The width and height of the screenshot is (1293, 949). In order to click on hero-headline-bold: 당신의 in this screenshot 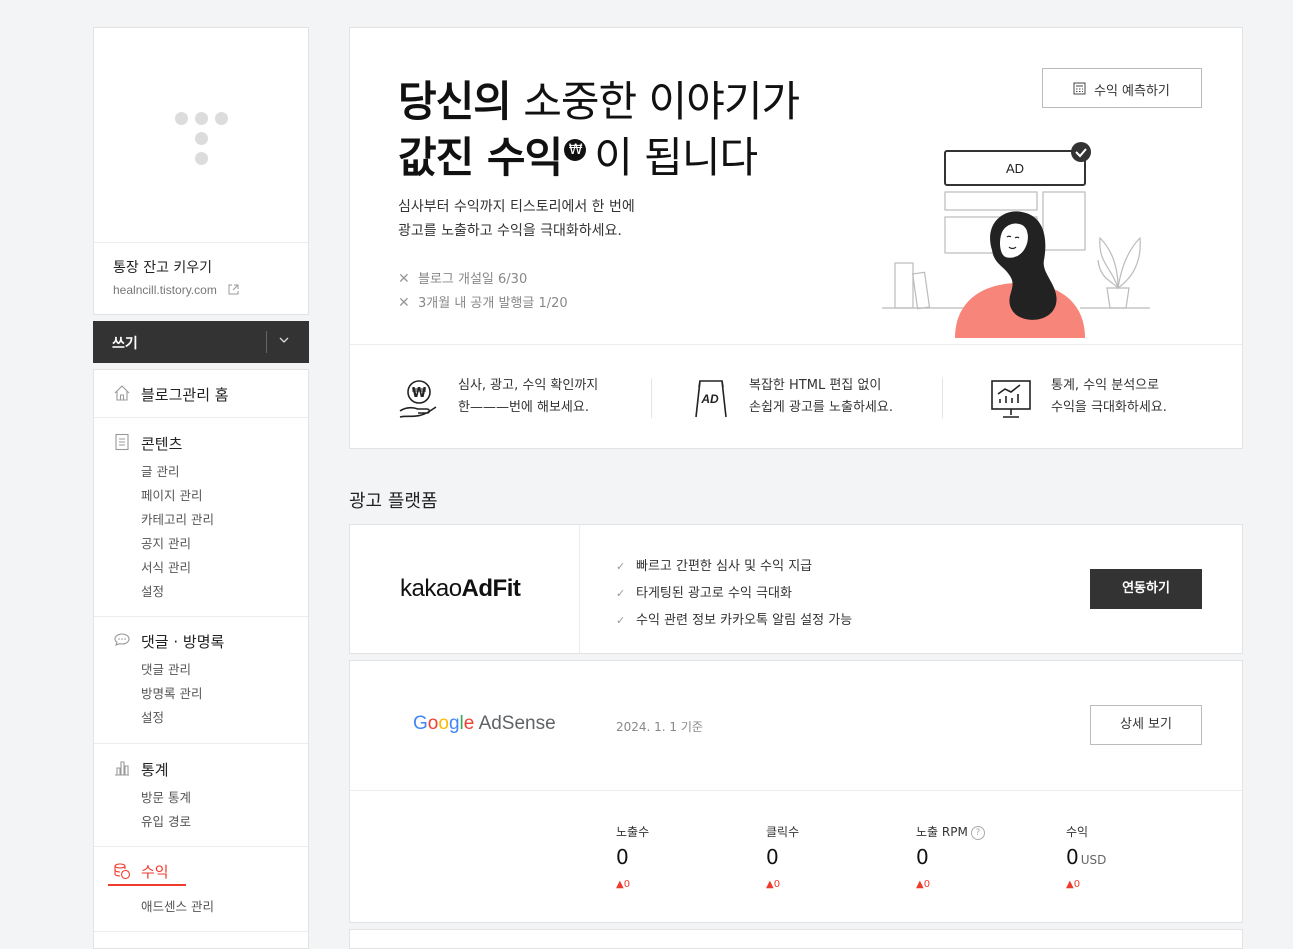, I will do `click(455, 101)`.